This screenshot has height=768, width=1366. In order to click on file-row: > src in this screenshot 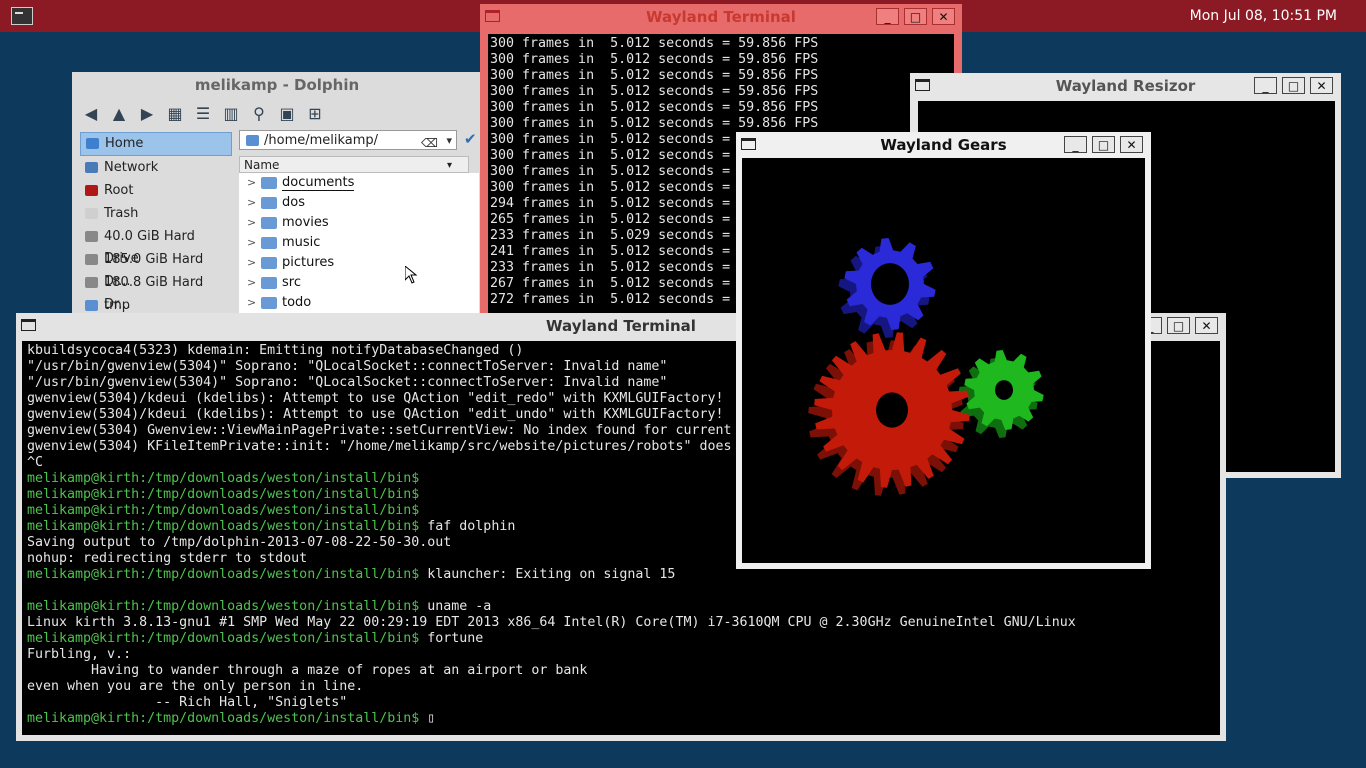, I will do `click(359, 283)`.